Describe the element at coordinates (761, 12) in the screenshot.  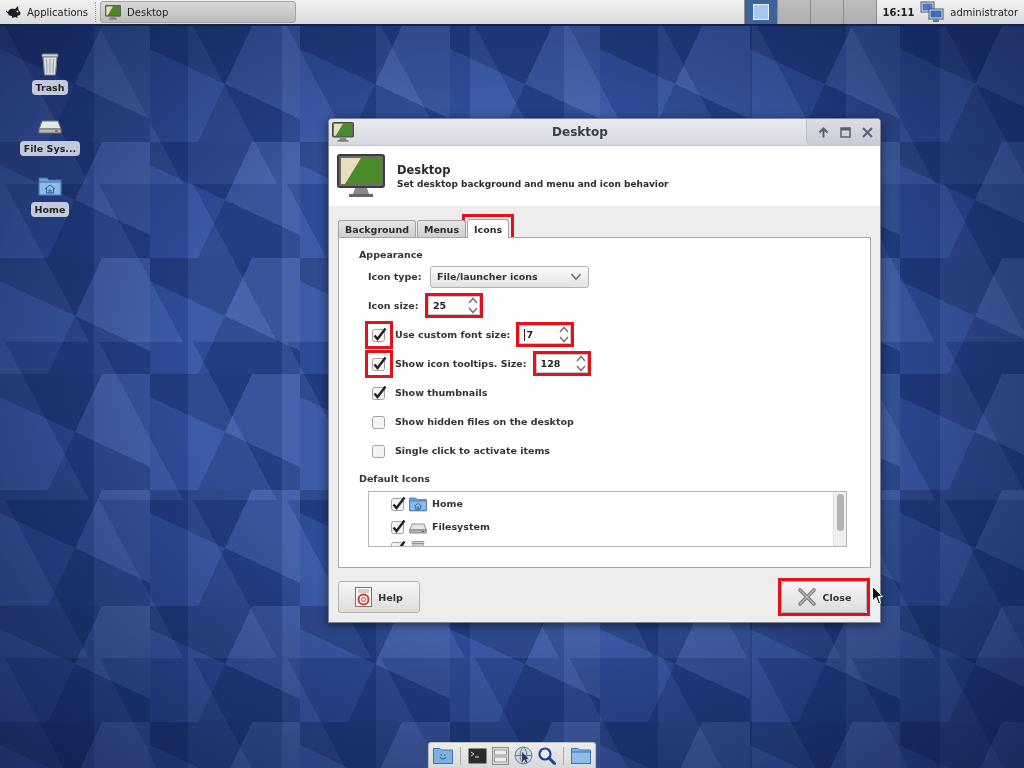
I see `workspace-button` at that location.